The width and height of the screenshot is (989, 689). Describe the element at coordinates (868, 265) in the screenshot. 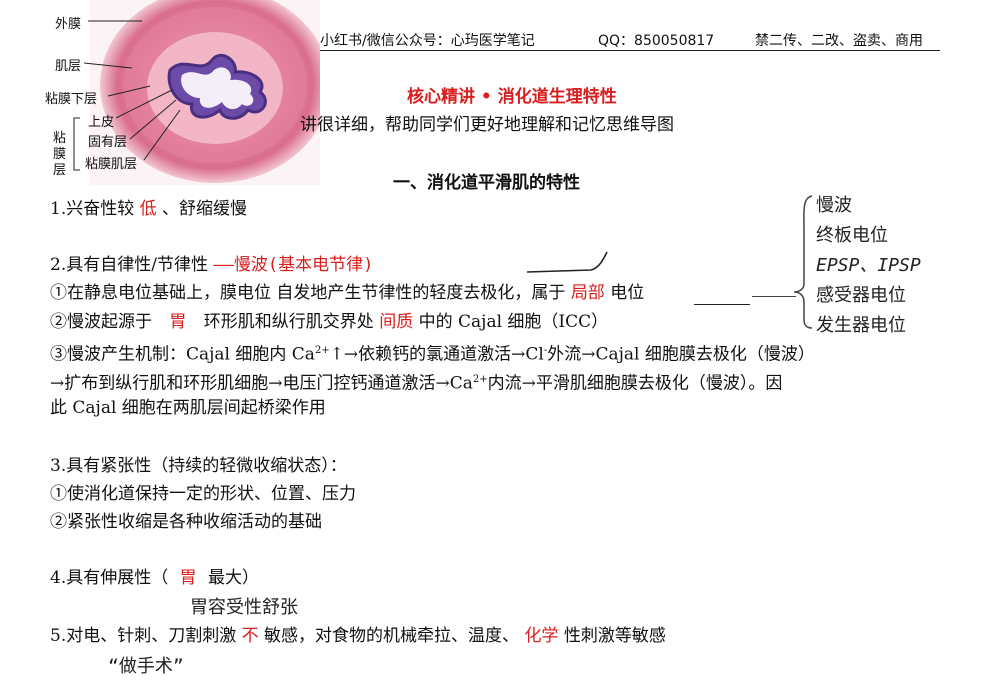

I see `side-note-item-3: EPSP、IPSP` at that location.